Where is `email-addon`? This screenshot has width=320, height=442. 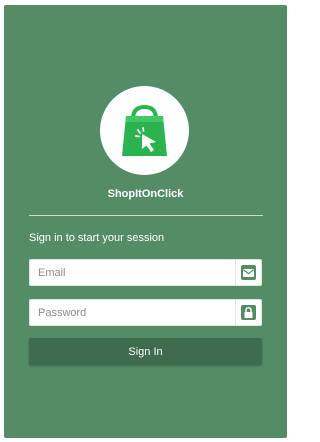
email-addon is located at coordinates (248, 272).